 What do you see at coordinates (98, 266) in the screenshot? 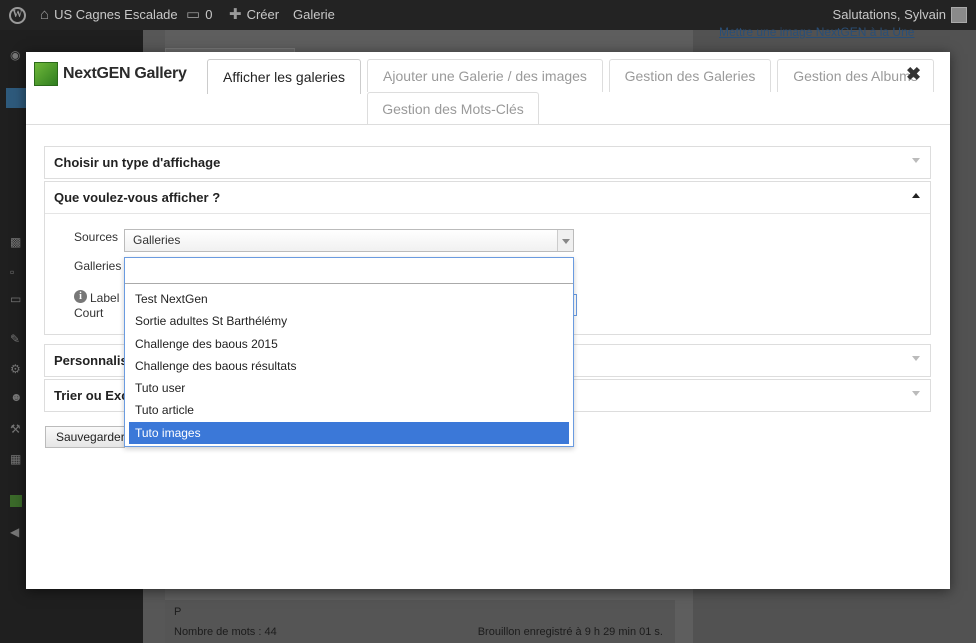
I see `galleries-label: Galleries` at bounding box center [98, 266].